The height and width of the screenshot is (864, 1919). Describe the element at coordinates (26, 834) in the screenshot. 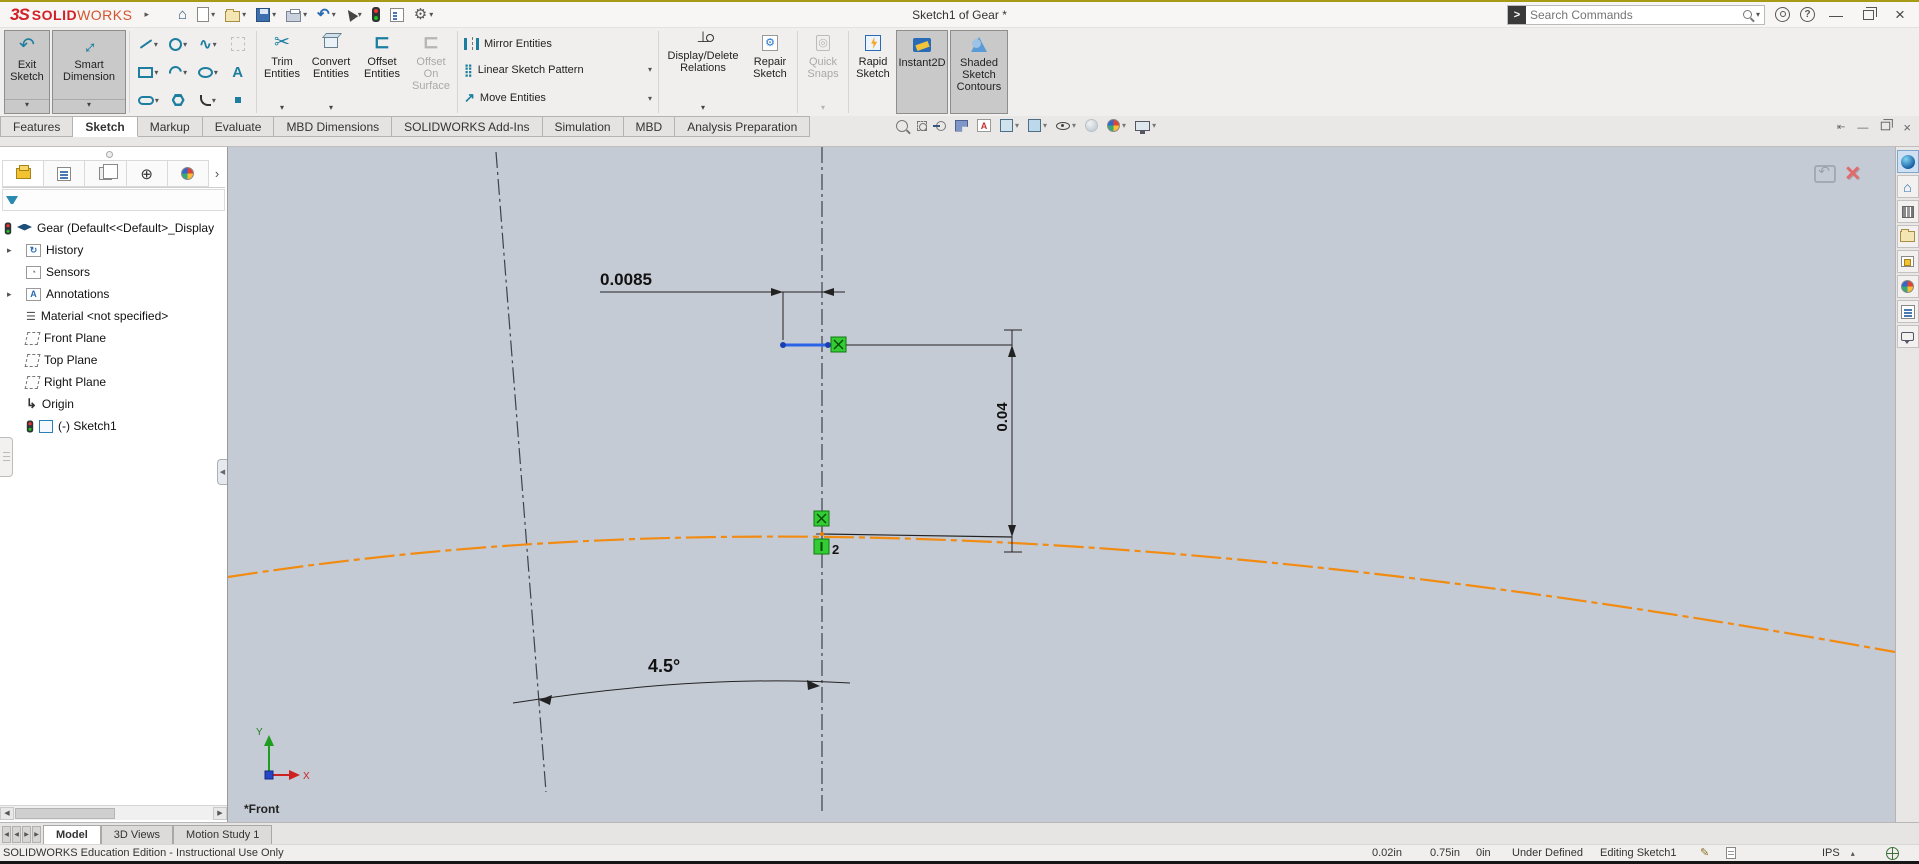

I see `next-tab-icon: ▶` at that location.